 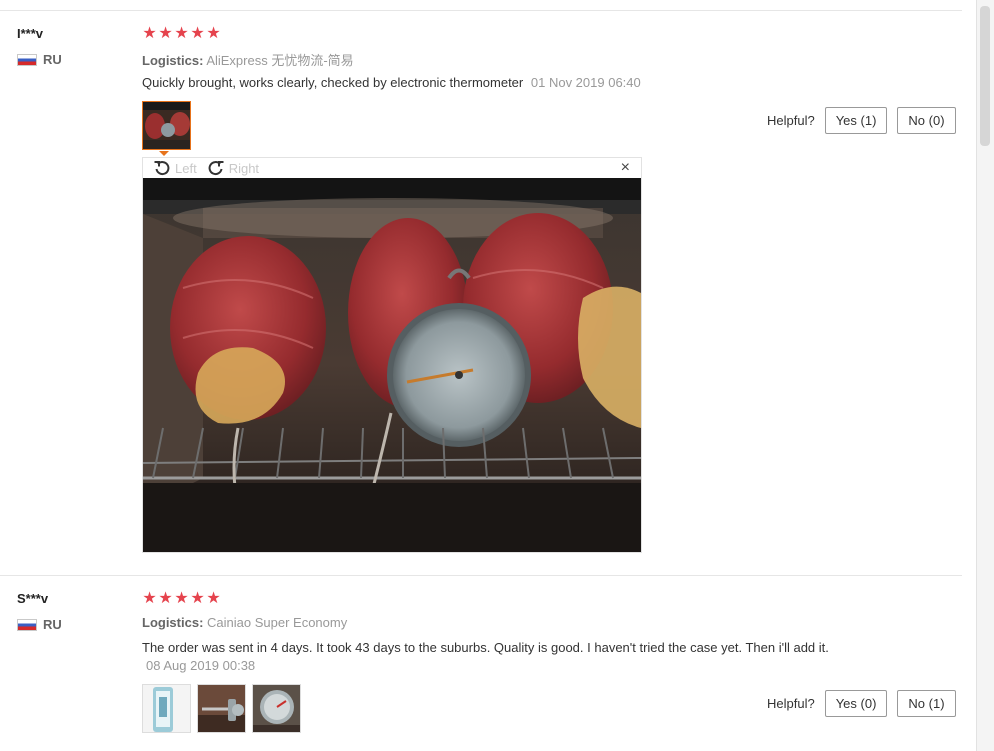 I want to click on review-date: 01 Nov 2019 06:40, so click(x=585, y=82).